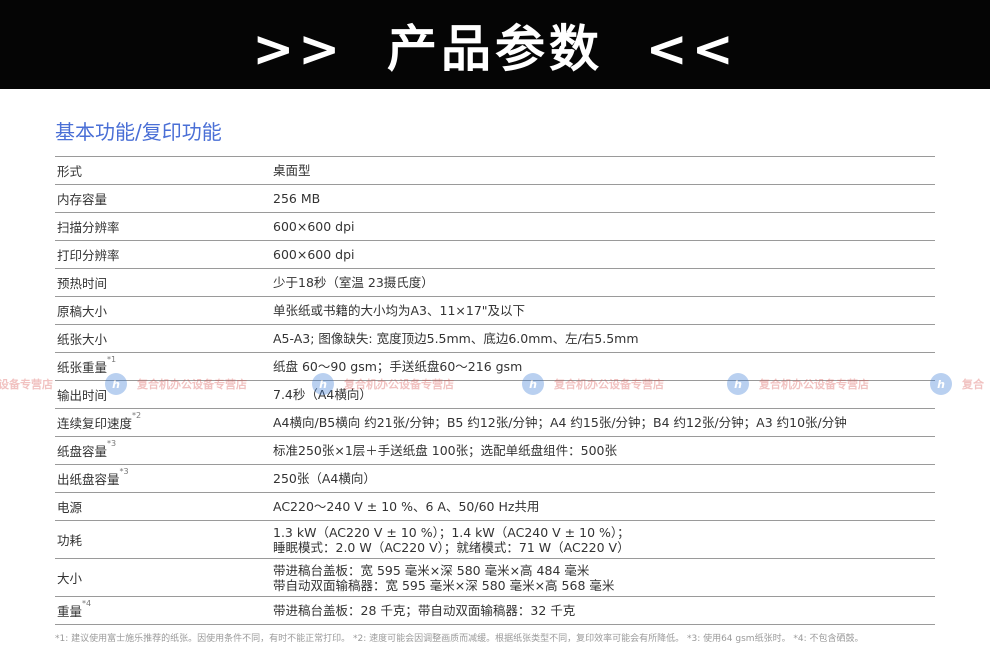 This screenshot has width=990, height=657. What do you see at coordinates (398, 366) in the screenshot?
I see `spec-value-line: 纸盘 60～90 gsm；手送纸盘60～216 gsm` at bounding box center [398, 366].